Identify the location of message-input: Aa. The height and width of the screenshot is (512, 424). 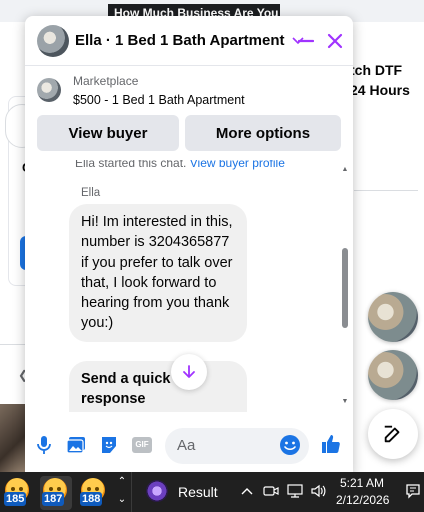
(237, 446).